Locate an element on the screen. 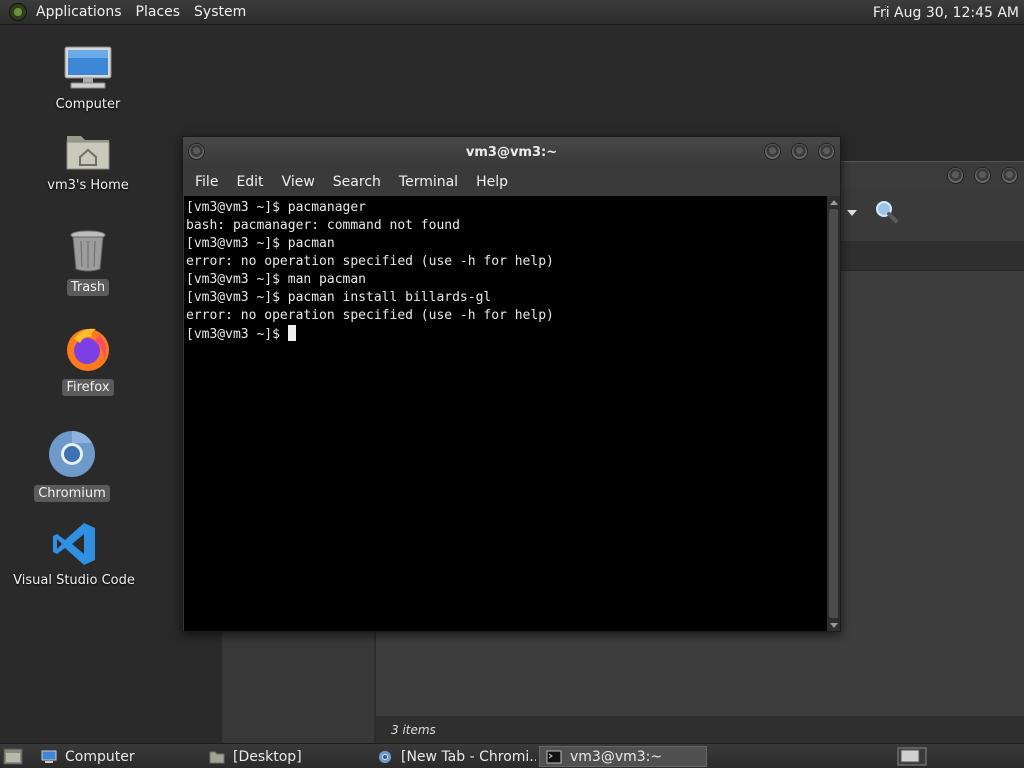  menu-edit: Edit is located at coordinates (249, 182).